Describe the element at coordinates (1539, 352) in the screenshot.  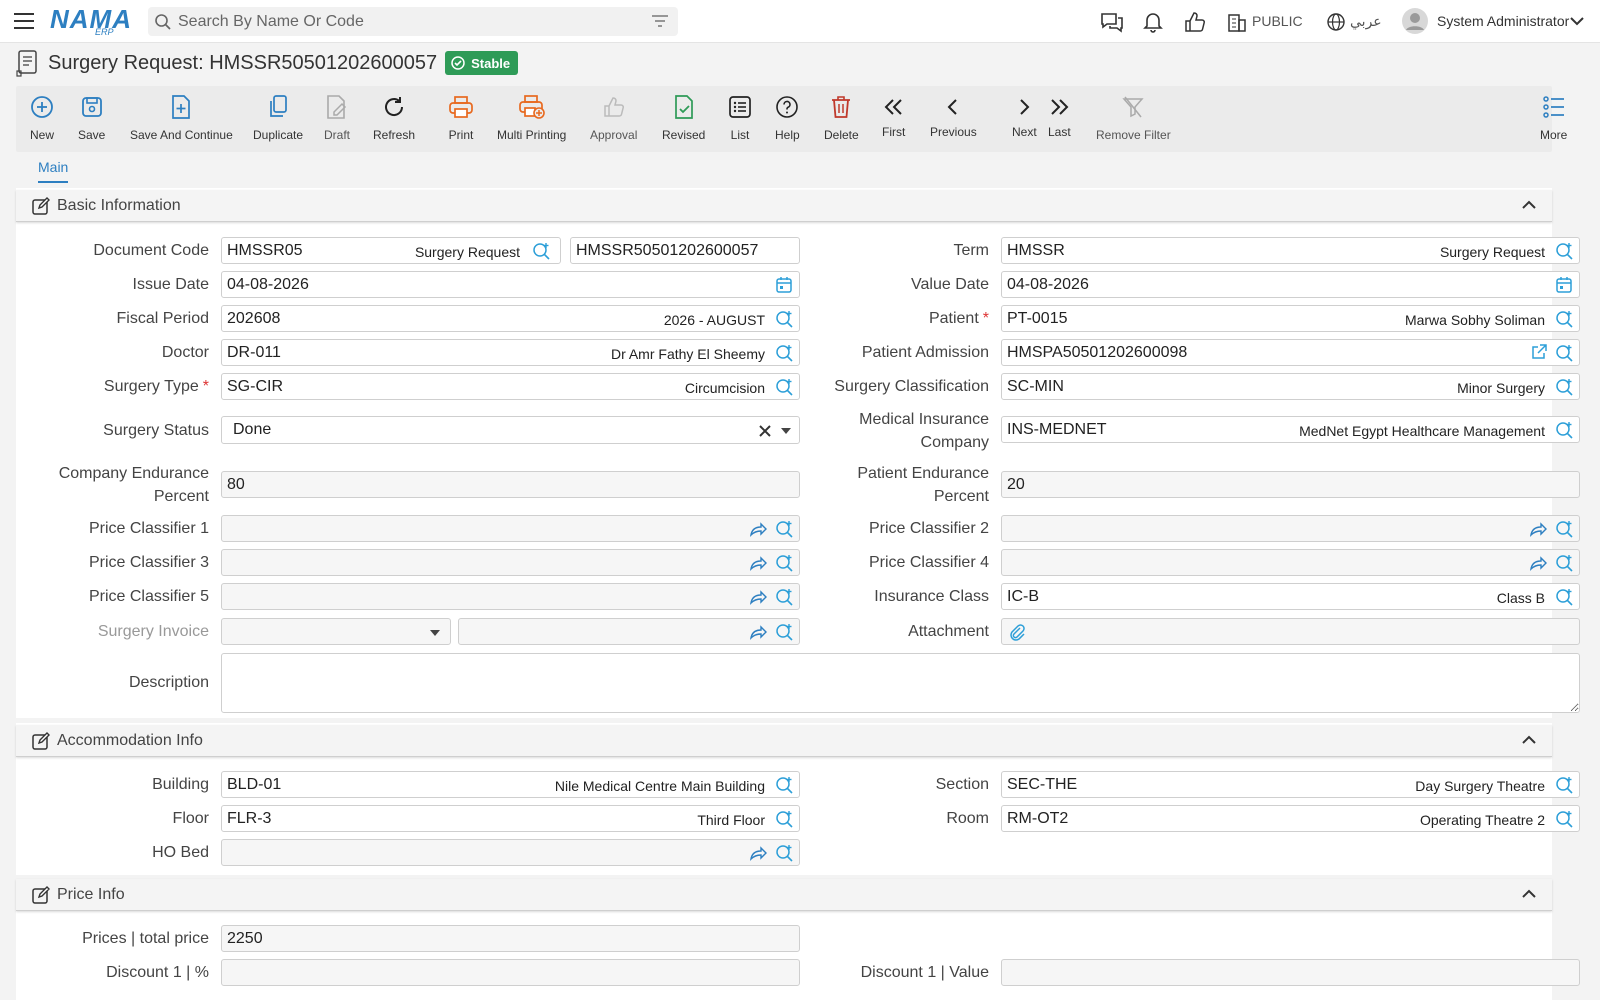
I see `external-link-icon` at that location.